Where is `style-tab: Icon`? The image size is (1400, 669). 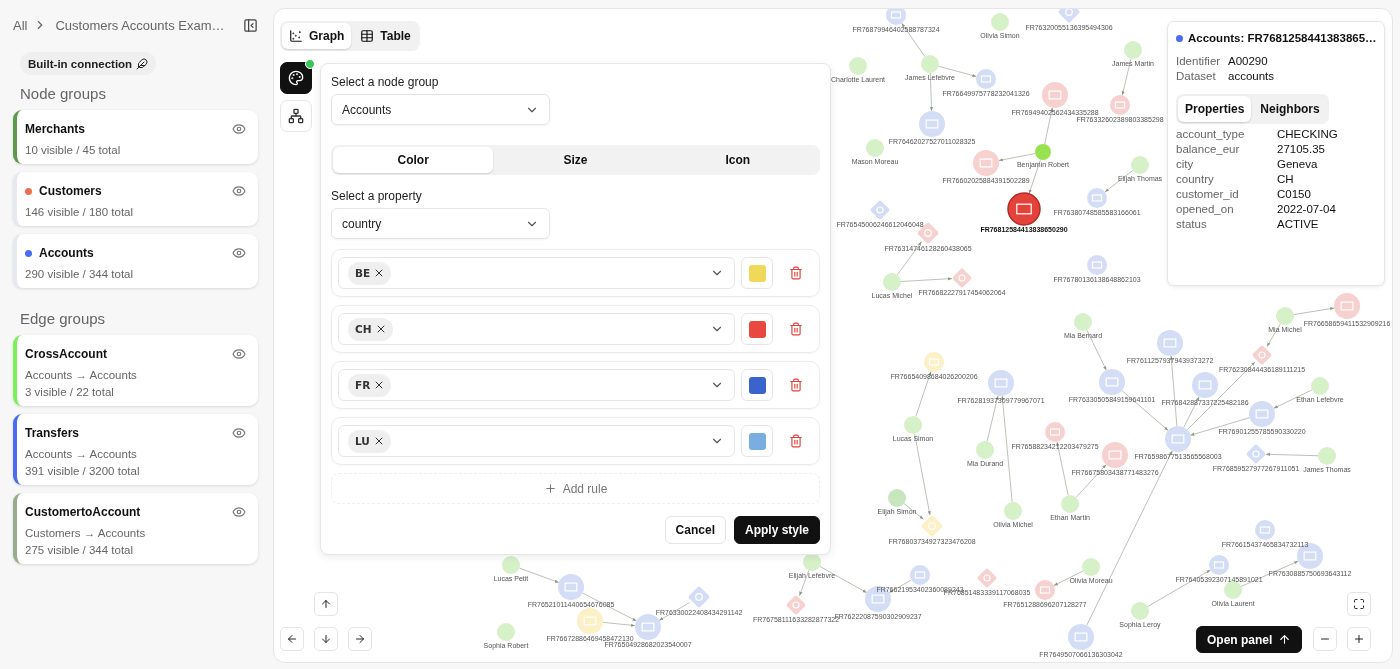
style-tab: Icon is located at coordinates (737, 160).